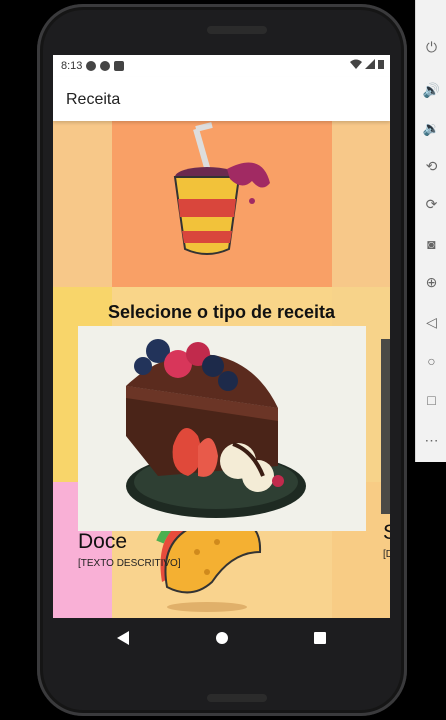  What do you see at coordinates (431, 322) in the screenshot?
I see `back-icon: ◁` at bounding box center [431, 322].